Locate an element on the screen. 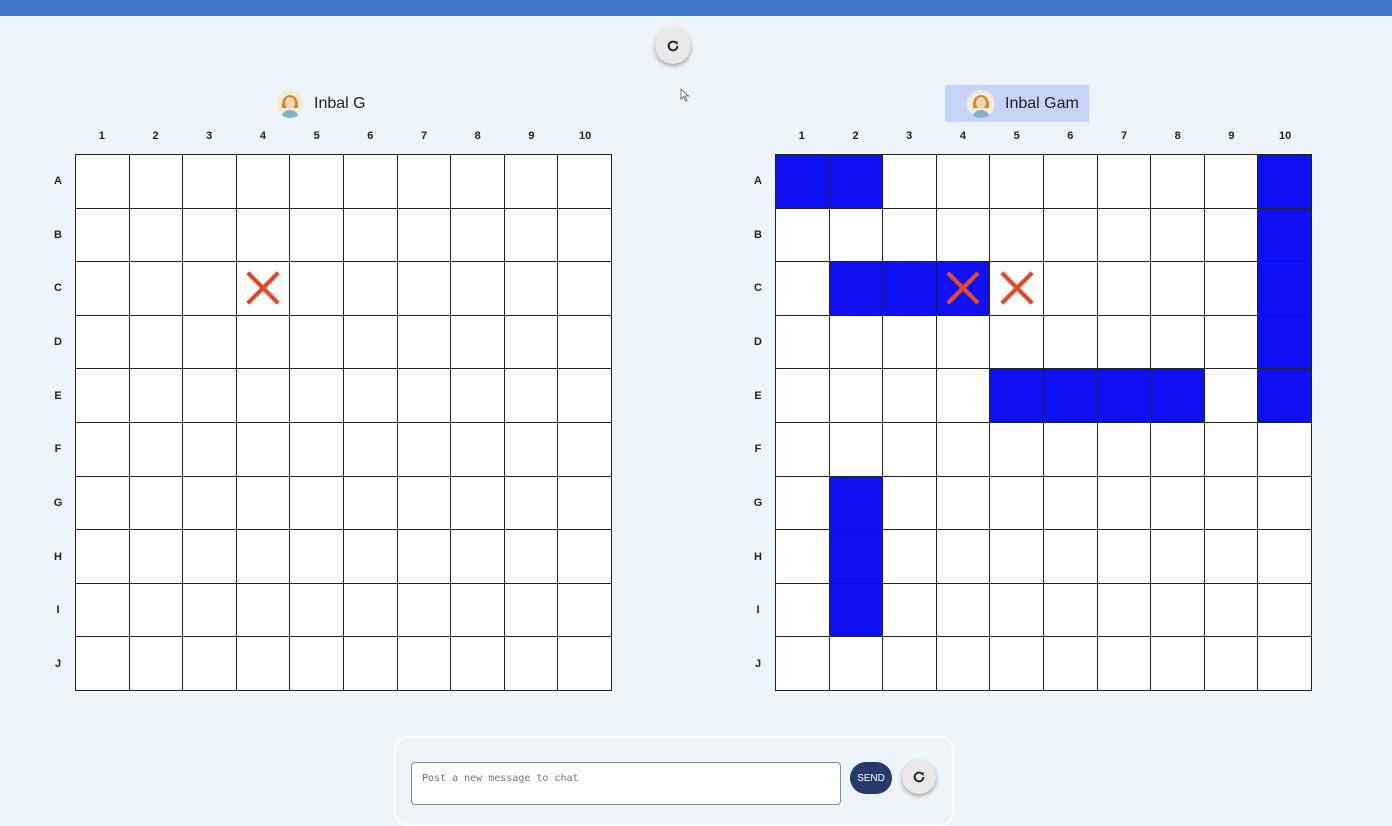 The image size is (1392, 826). board-cell-b7 is located at coordinates (1124, 235).